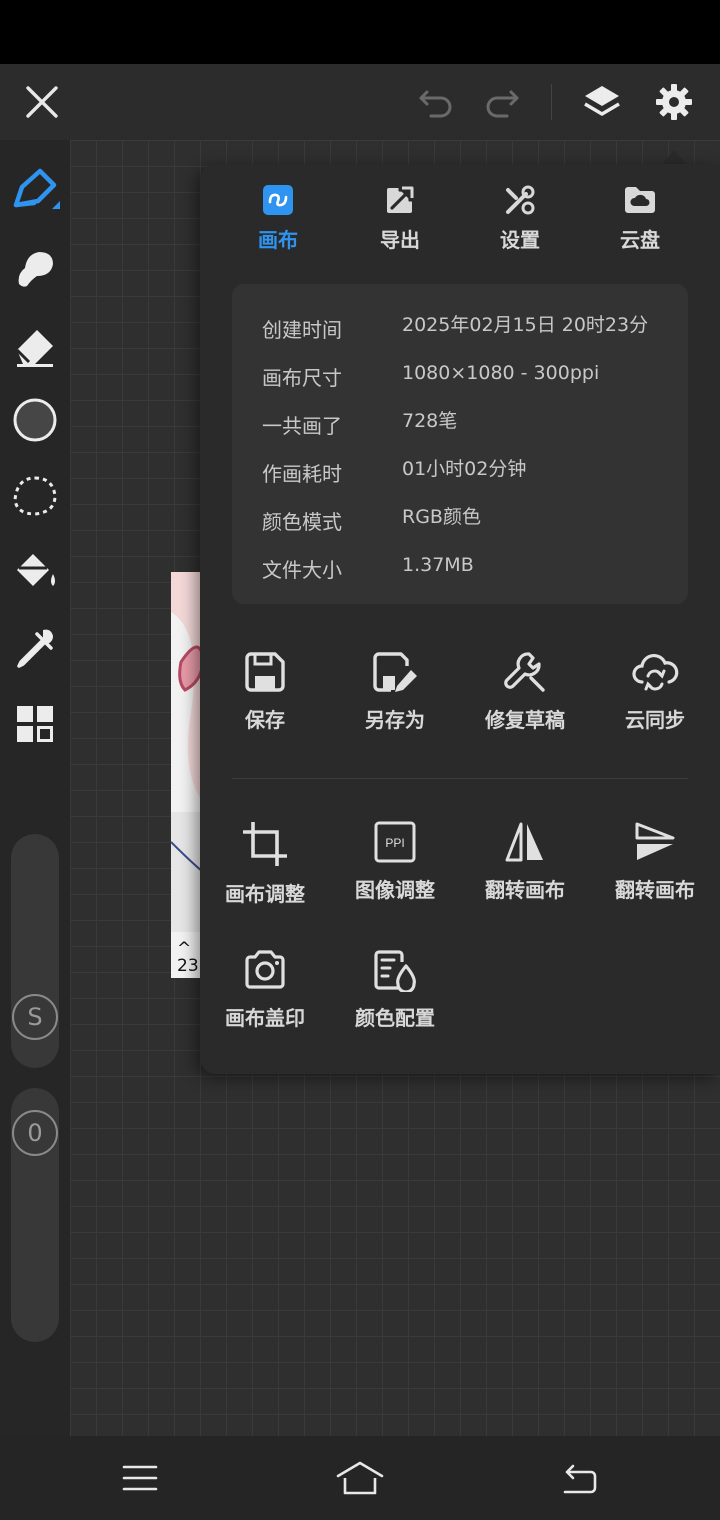 The image size is (720, 1520). I want to click on close-button, so click(42, 102).